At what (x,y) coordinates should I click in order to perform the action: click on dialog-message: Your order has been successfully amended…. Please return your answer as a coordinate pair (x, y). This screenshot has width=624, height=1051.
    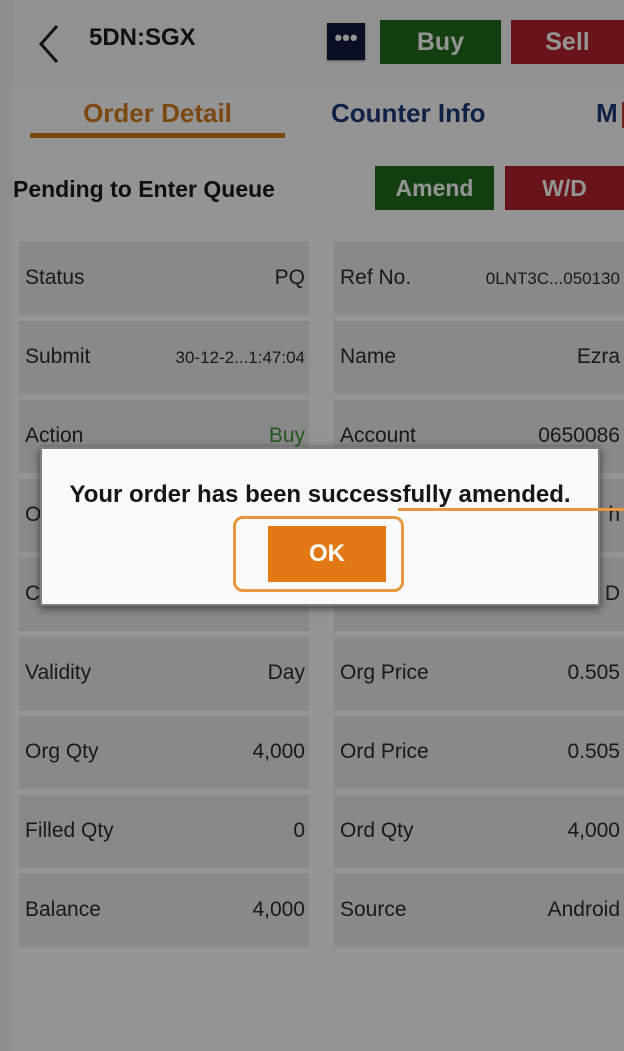
    Looking at the image, I should click on (320, 494).